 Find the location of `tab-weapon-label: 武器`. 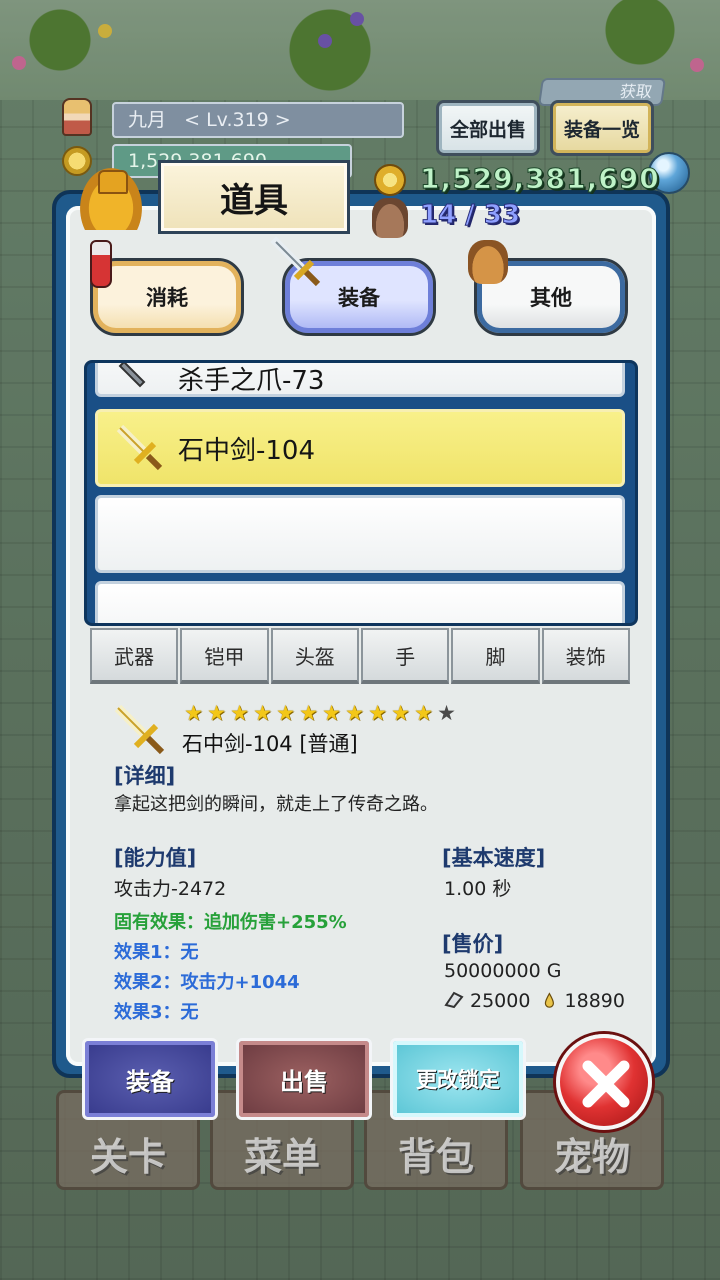

tab-weapon-label: 武器 is located at coordinates (134, 656).